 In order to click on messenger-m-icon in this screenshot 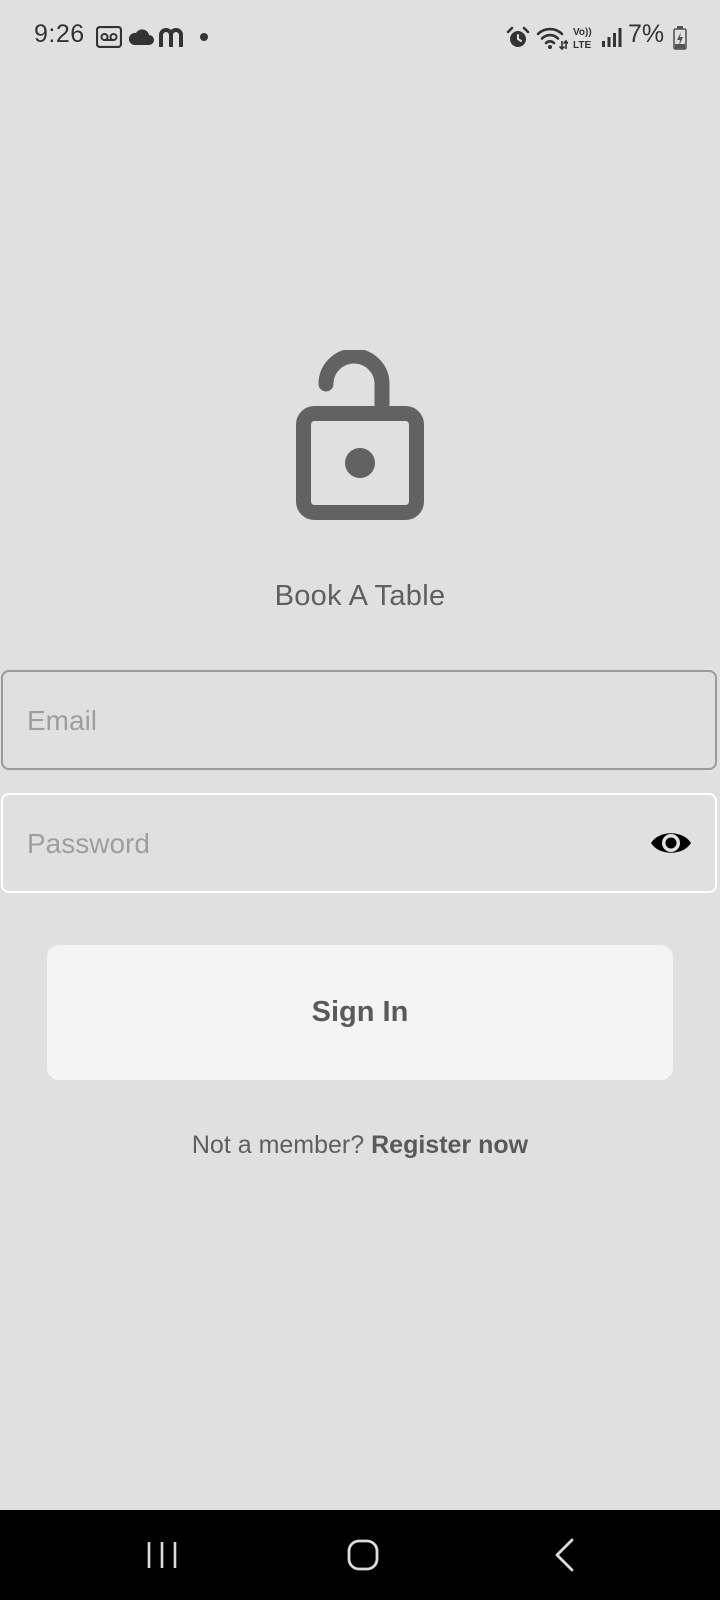, I will do `click(171, 37)`.